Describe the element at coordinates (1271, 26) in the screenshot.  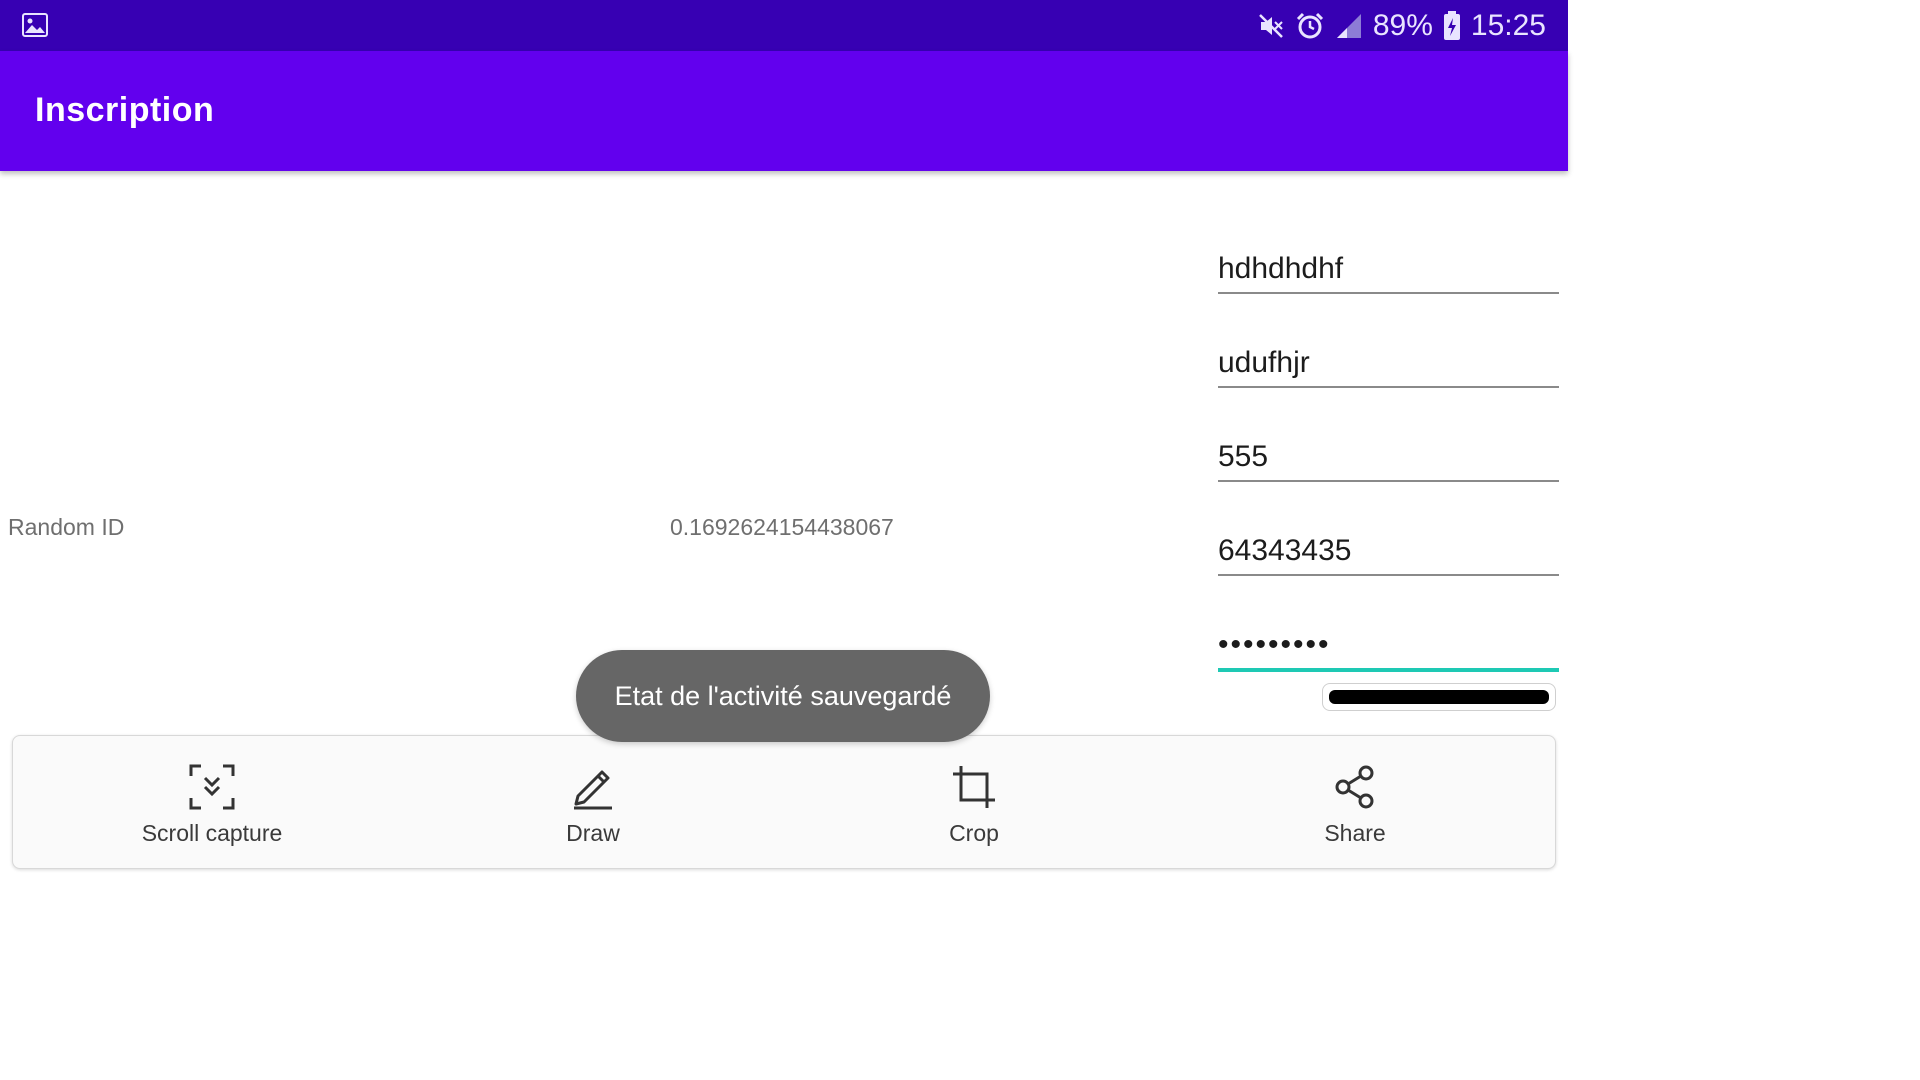
I see `mute-icon` at that location.